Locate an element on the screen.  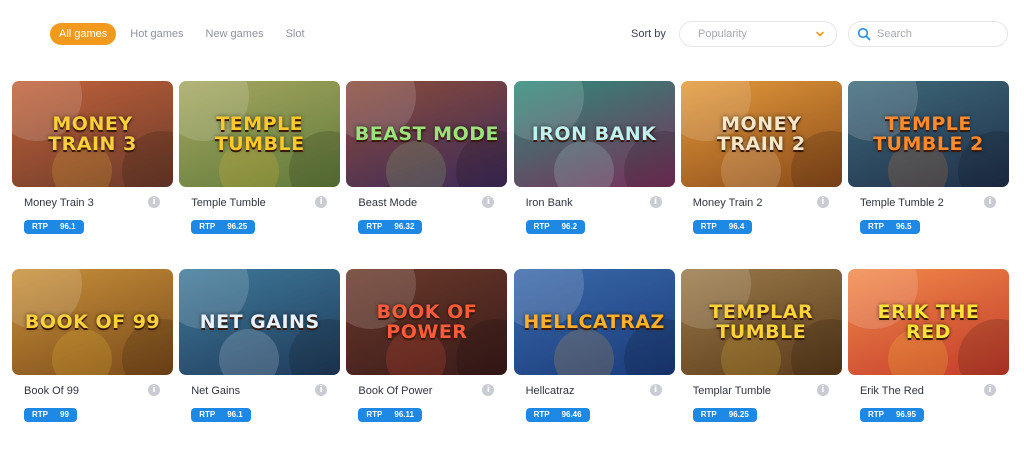
game-card: MONEY TRAIN 2 Money Train 2 i RTP 96.4 is located at coordinates (761, 168).